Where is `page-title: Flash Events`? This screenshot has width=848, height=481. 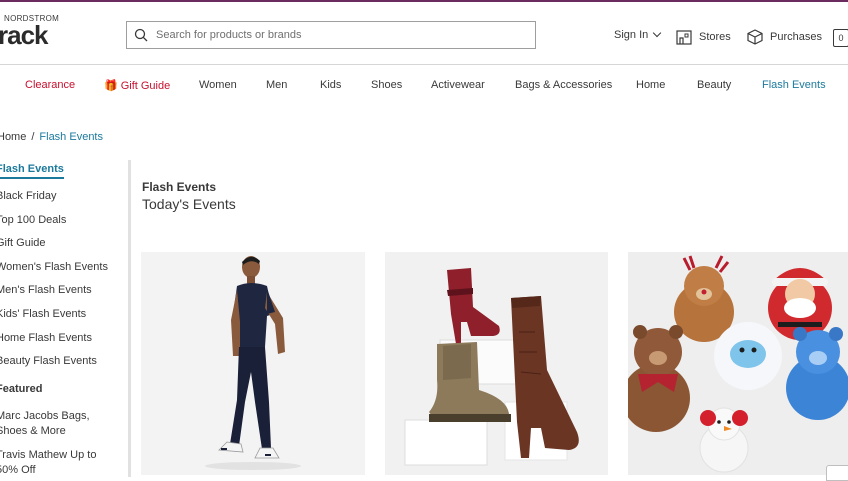
page-title: Flash Events is located at coordinates (179, 187).